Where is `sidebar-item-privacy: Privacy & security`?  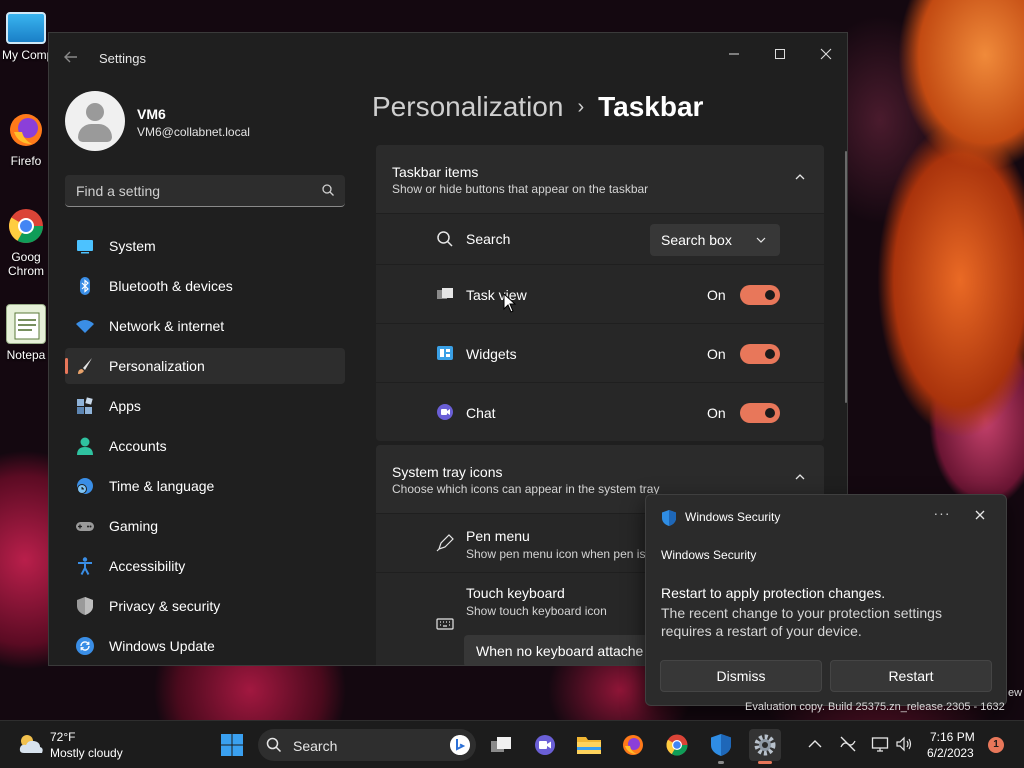
sidebar-item-privacy: Privacy & security is located at coordinates (205, 606).